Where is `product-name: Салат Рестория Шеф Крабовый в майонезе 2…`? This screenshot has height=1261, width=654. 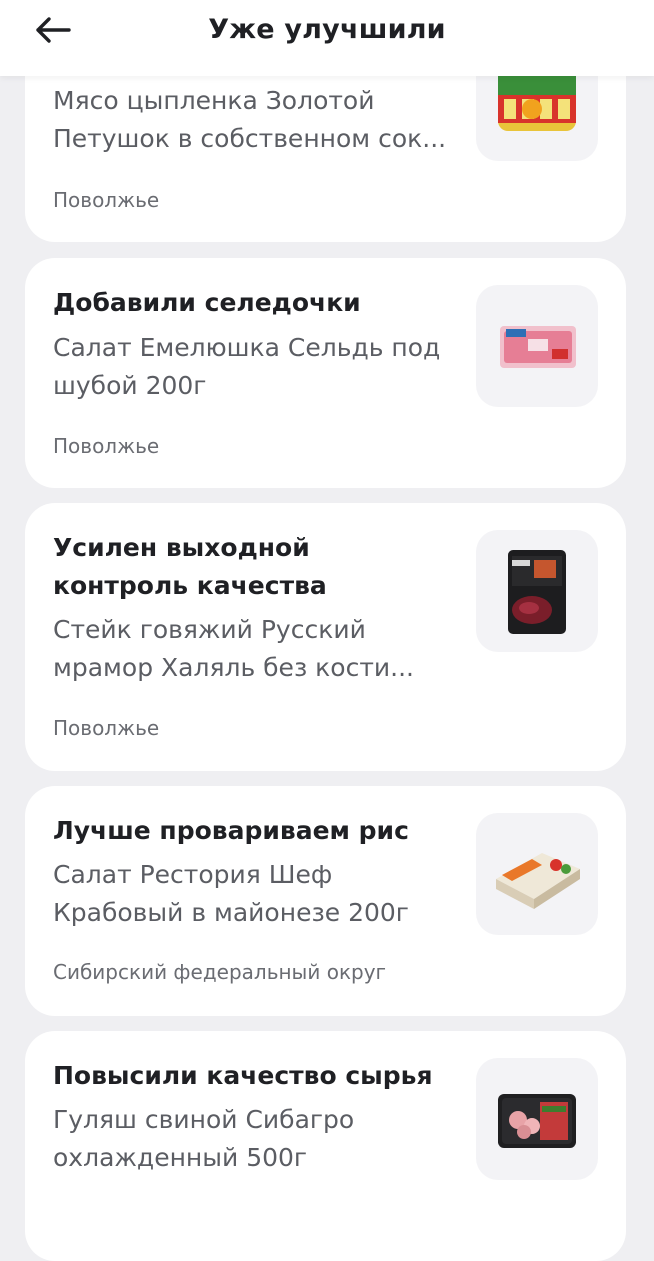 product-name: Салат Рестория Шеф Крабовый в майонезе 2… is located at coordinates (231, 893).